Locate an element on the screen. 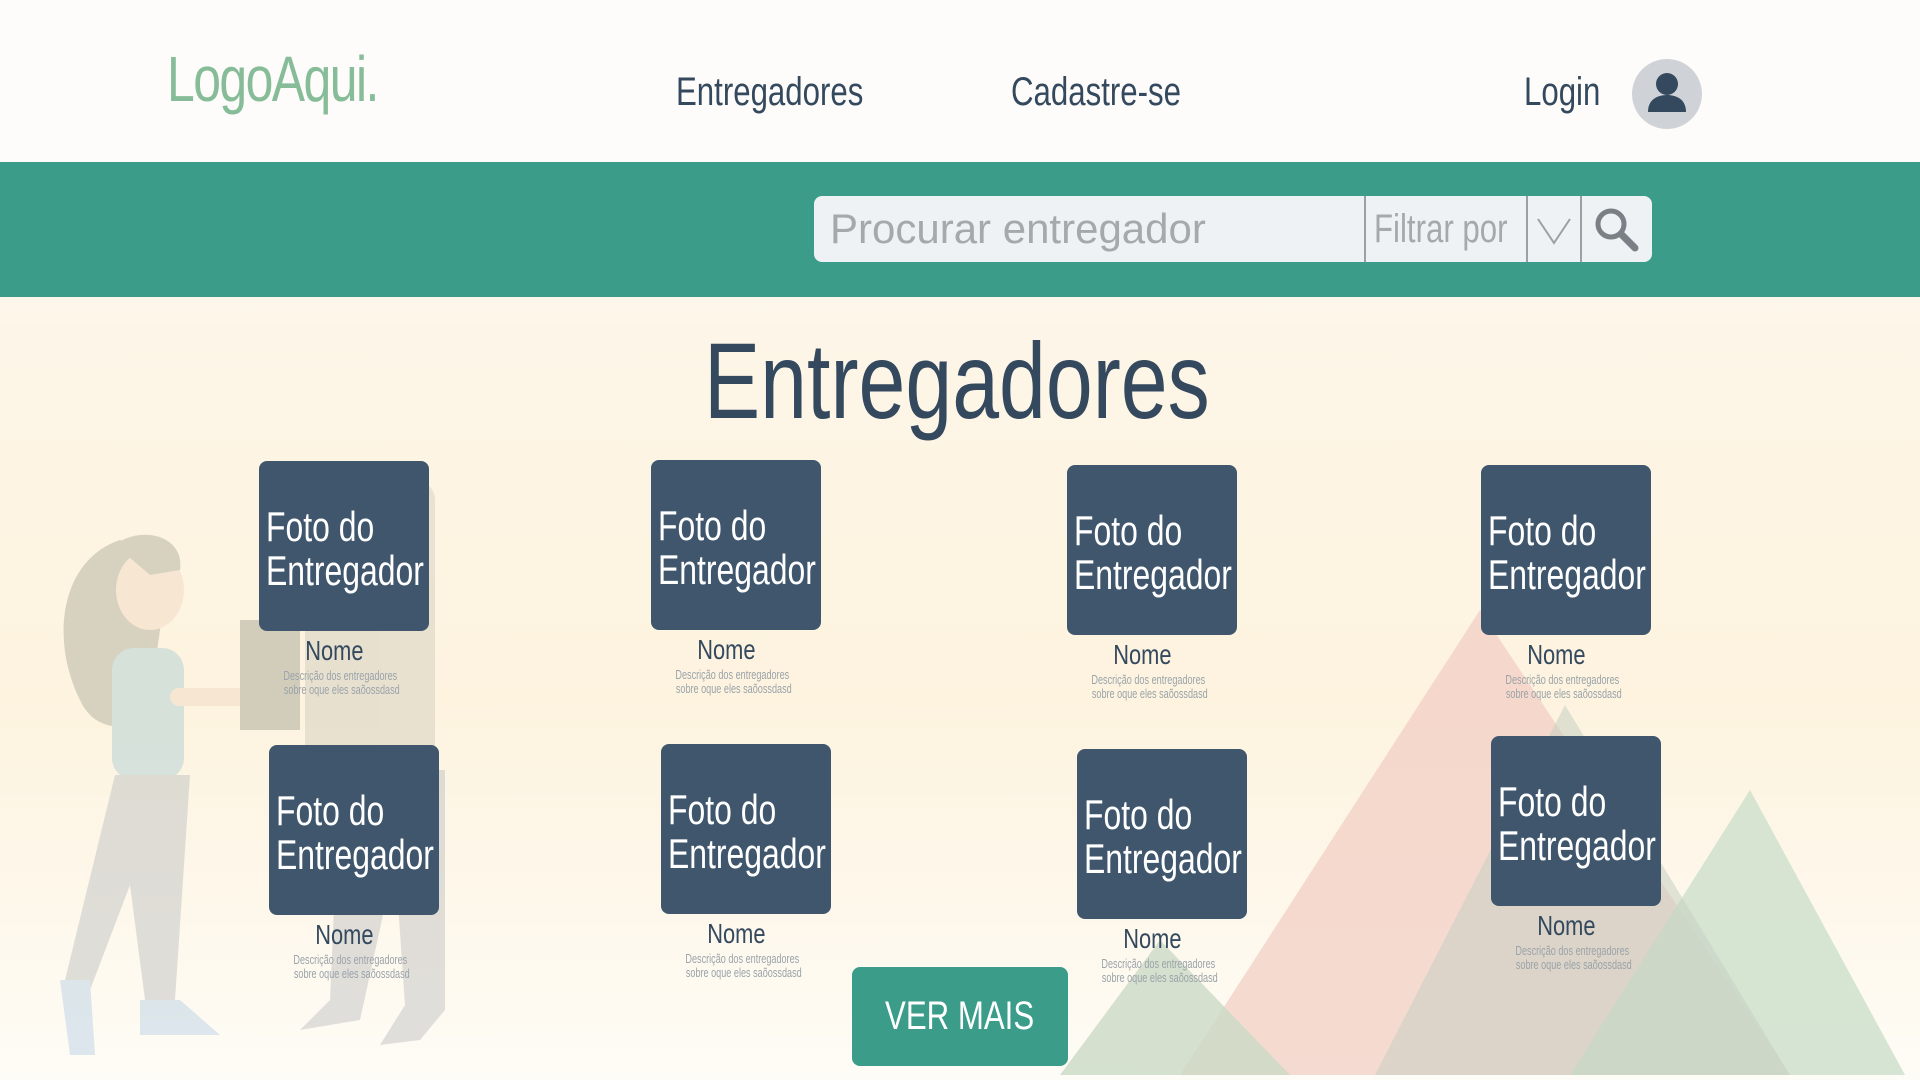 The width and height of the screenshot is (1920, 1080). search-bar: Filtrar por is located at coordinates (1233, 229).